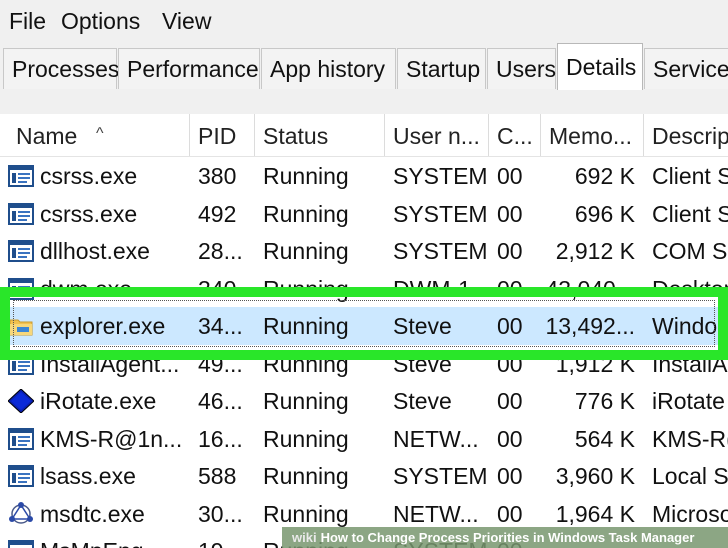  Describe the element at coordinates (217, 213) in the screenshot. I see `cell-pid: 492` at that location.